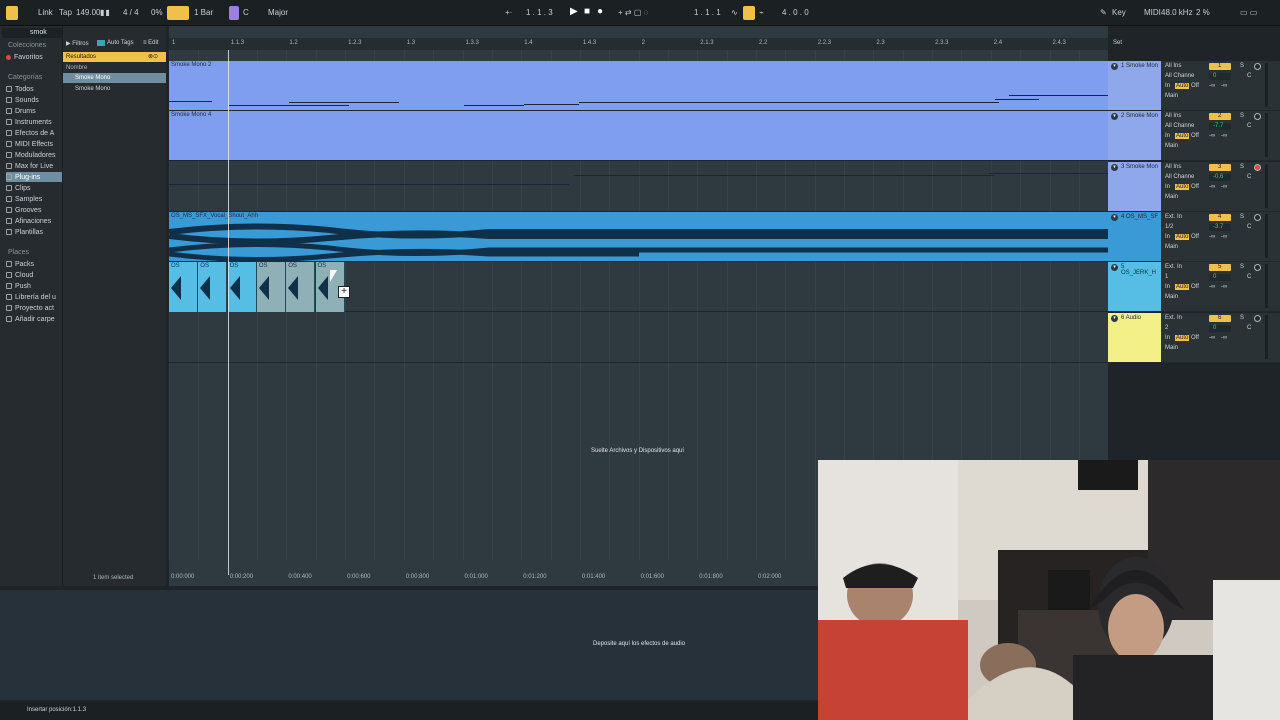 This screenshot has height=720, width=1280. What do you see at coordinates (1166, 277) in the screenshot?
I see `input-channel-select: 1` at bounding box center [1166, 277].